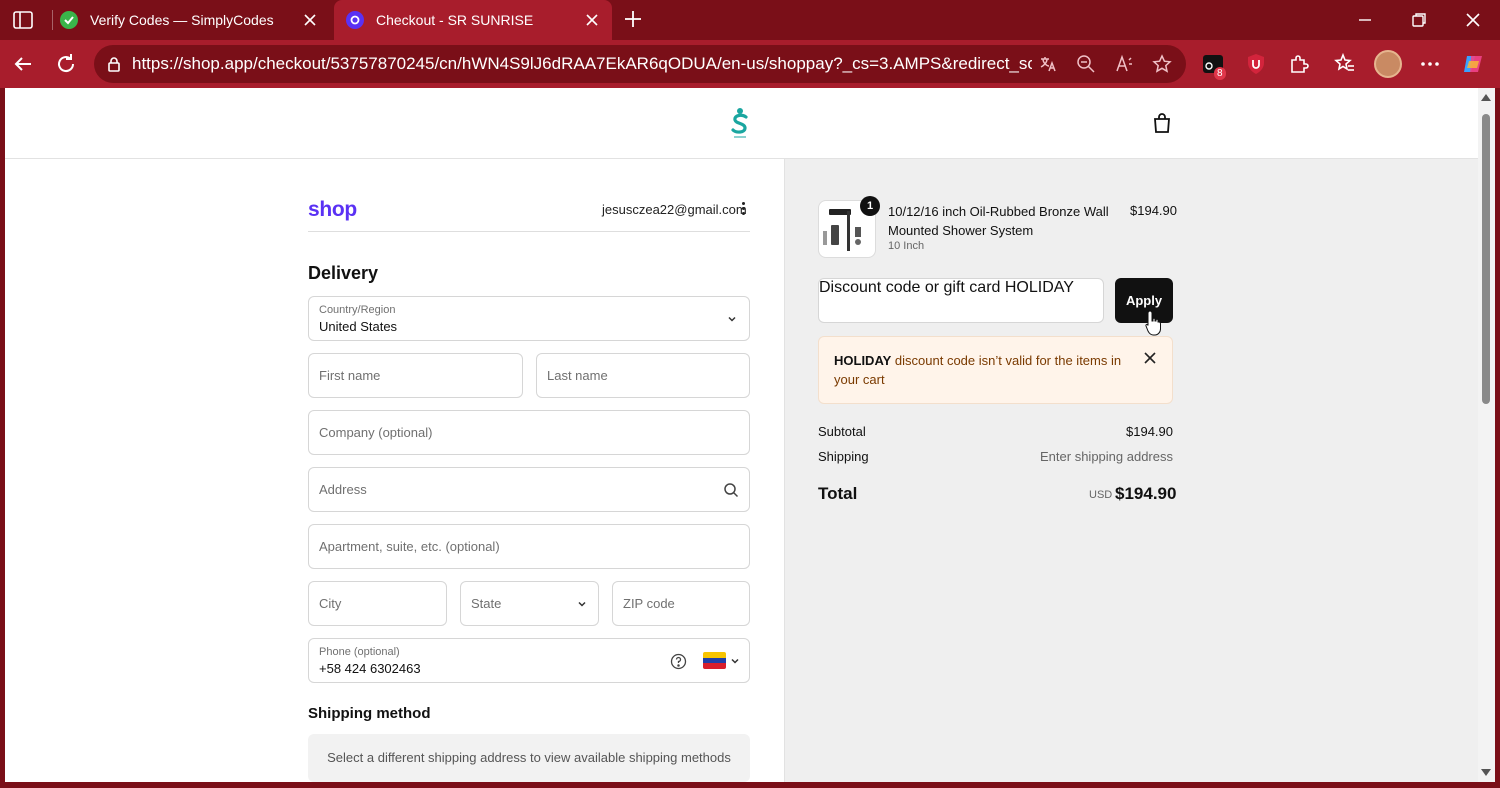  What do you see at coordinates (1388, 64) in the screenshot?
I see `avatar` at bounding box center [1388, 64].